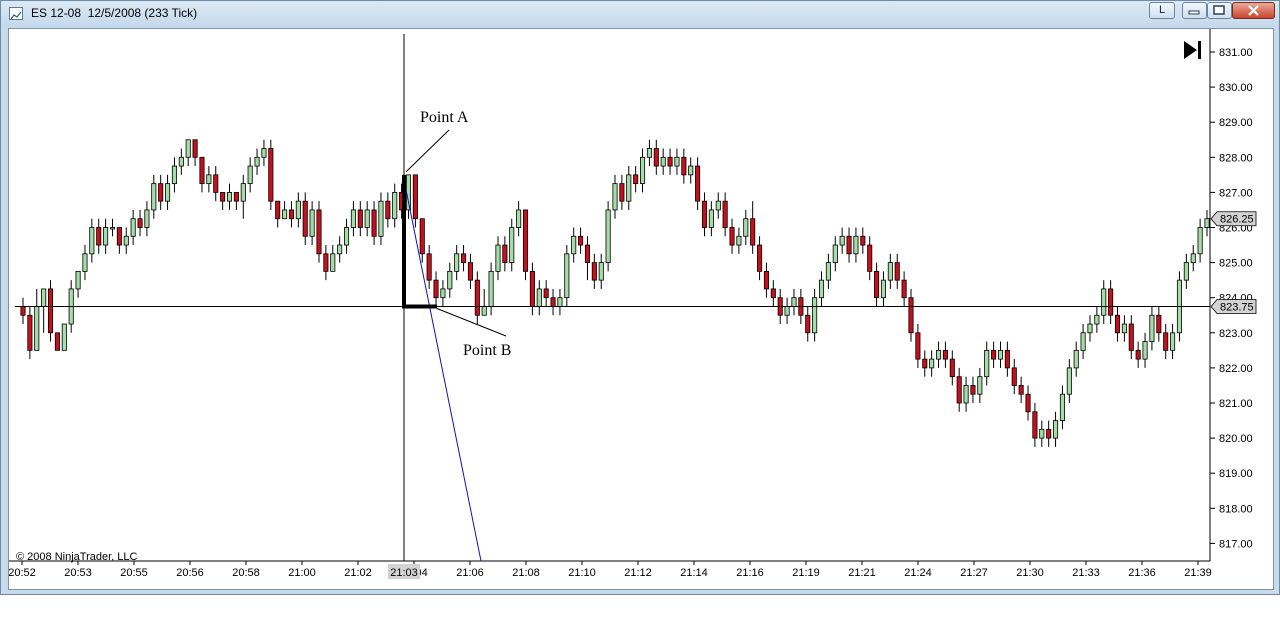  What do you see at coordinates (302, 573) in the screenshot?
I see `time-tick-label: 21:00` at bounding box center [302, 573].